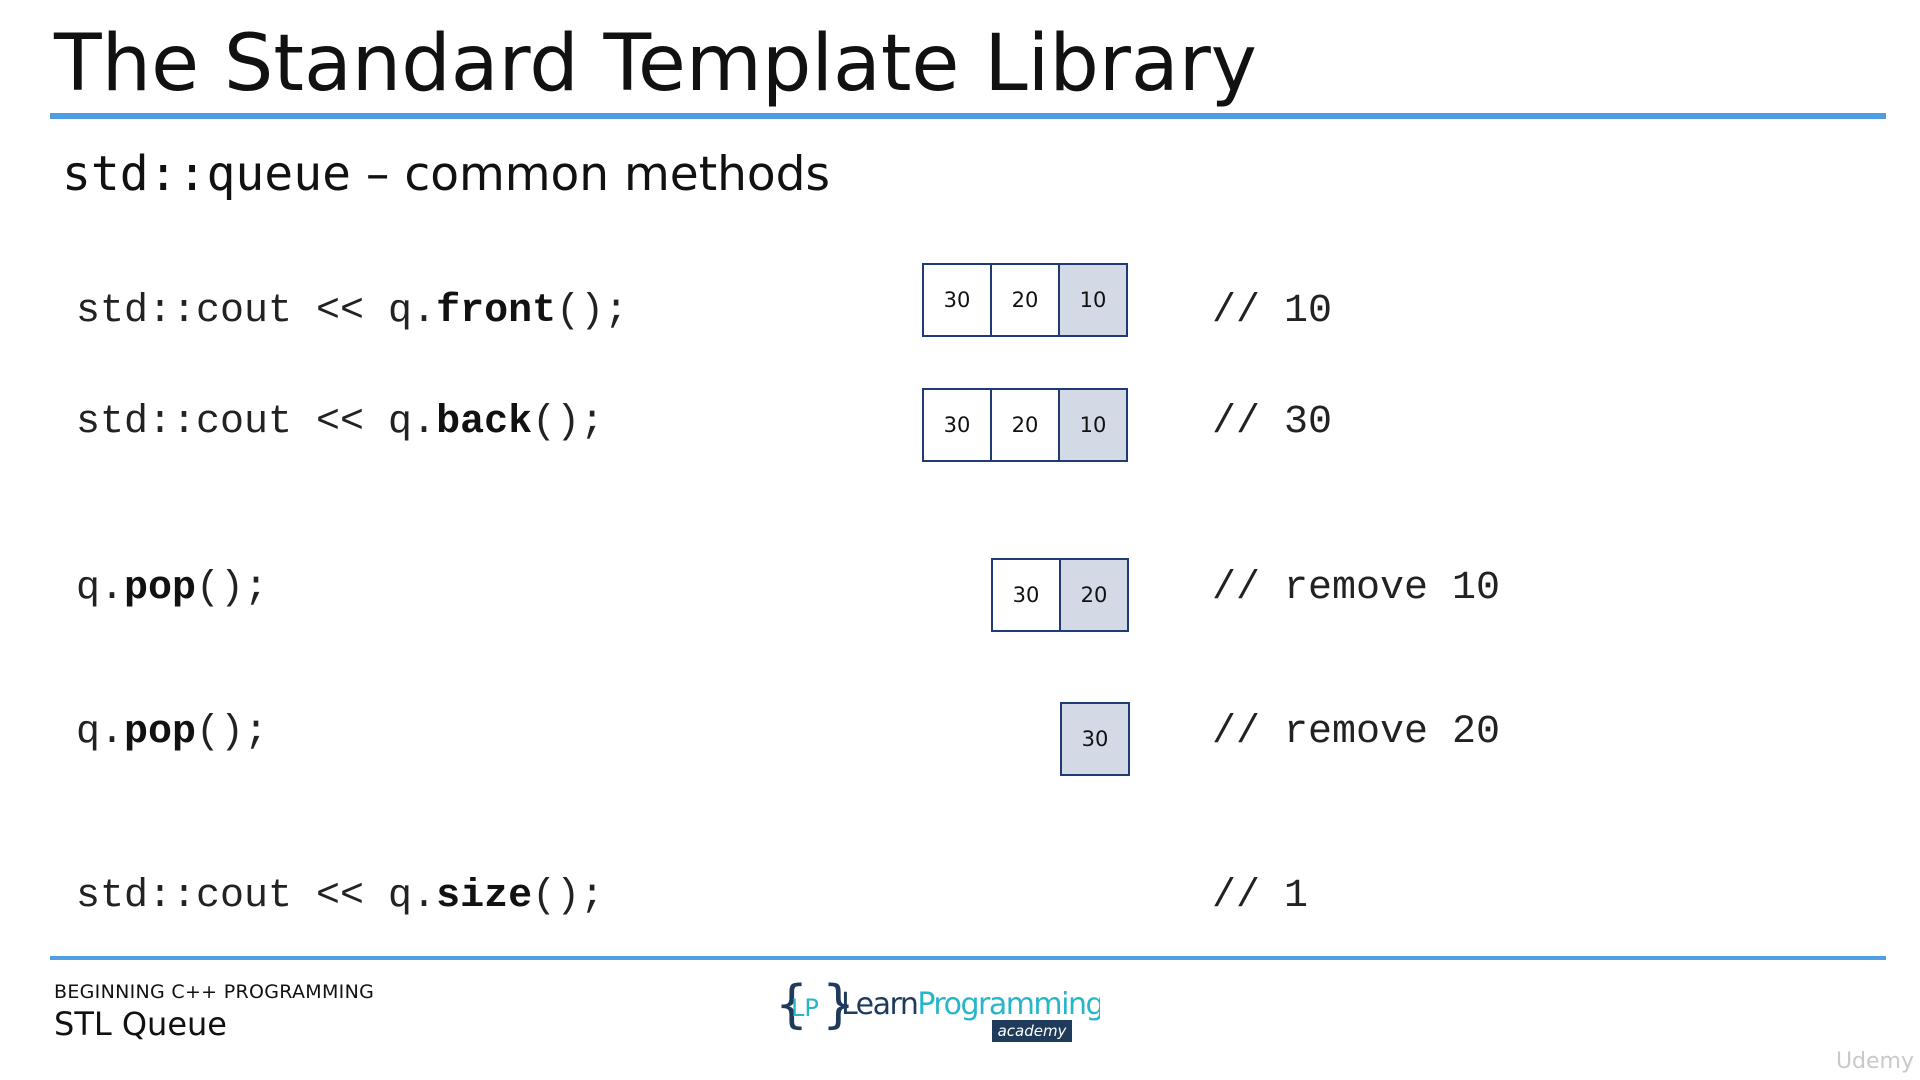 This screenshot has height=1080, width=1920. I want to click on queue-diagram-back: 30 20 10, so click(1025, 425).